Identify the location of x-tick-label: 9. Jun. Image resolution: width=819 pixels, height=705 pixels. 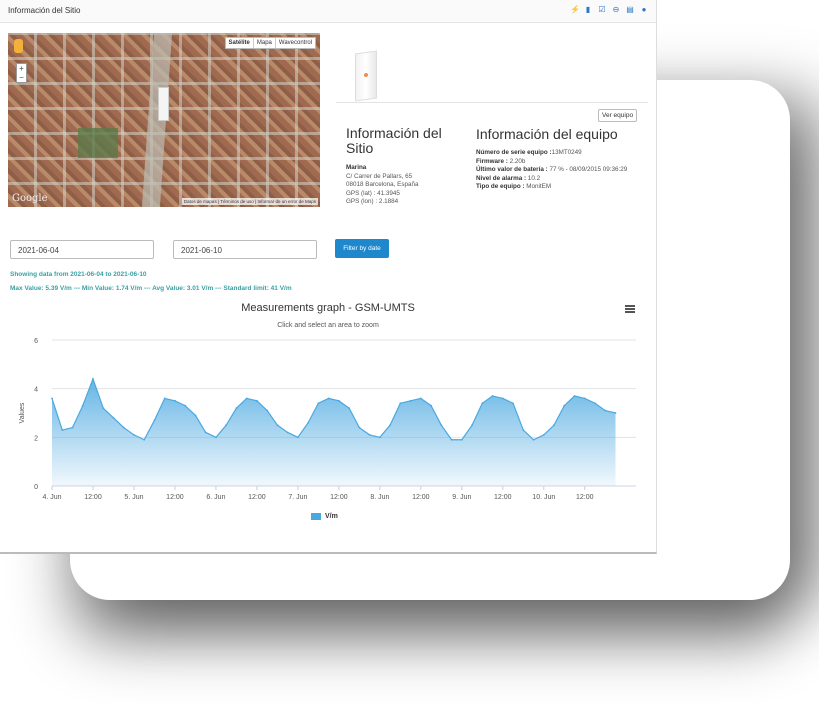
(461, 497).